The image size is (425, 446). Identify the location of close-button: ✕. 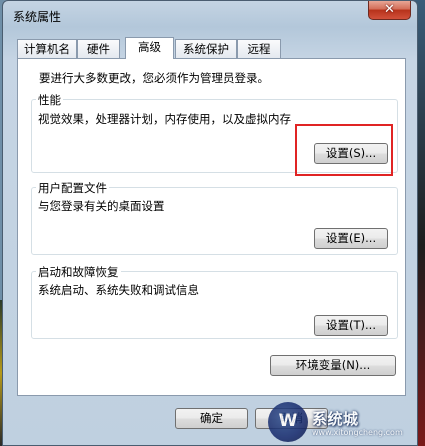
(389, 10).